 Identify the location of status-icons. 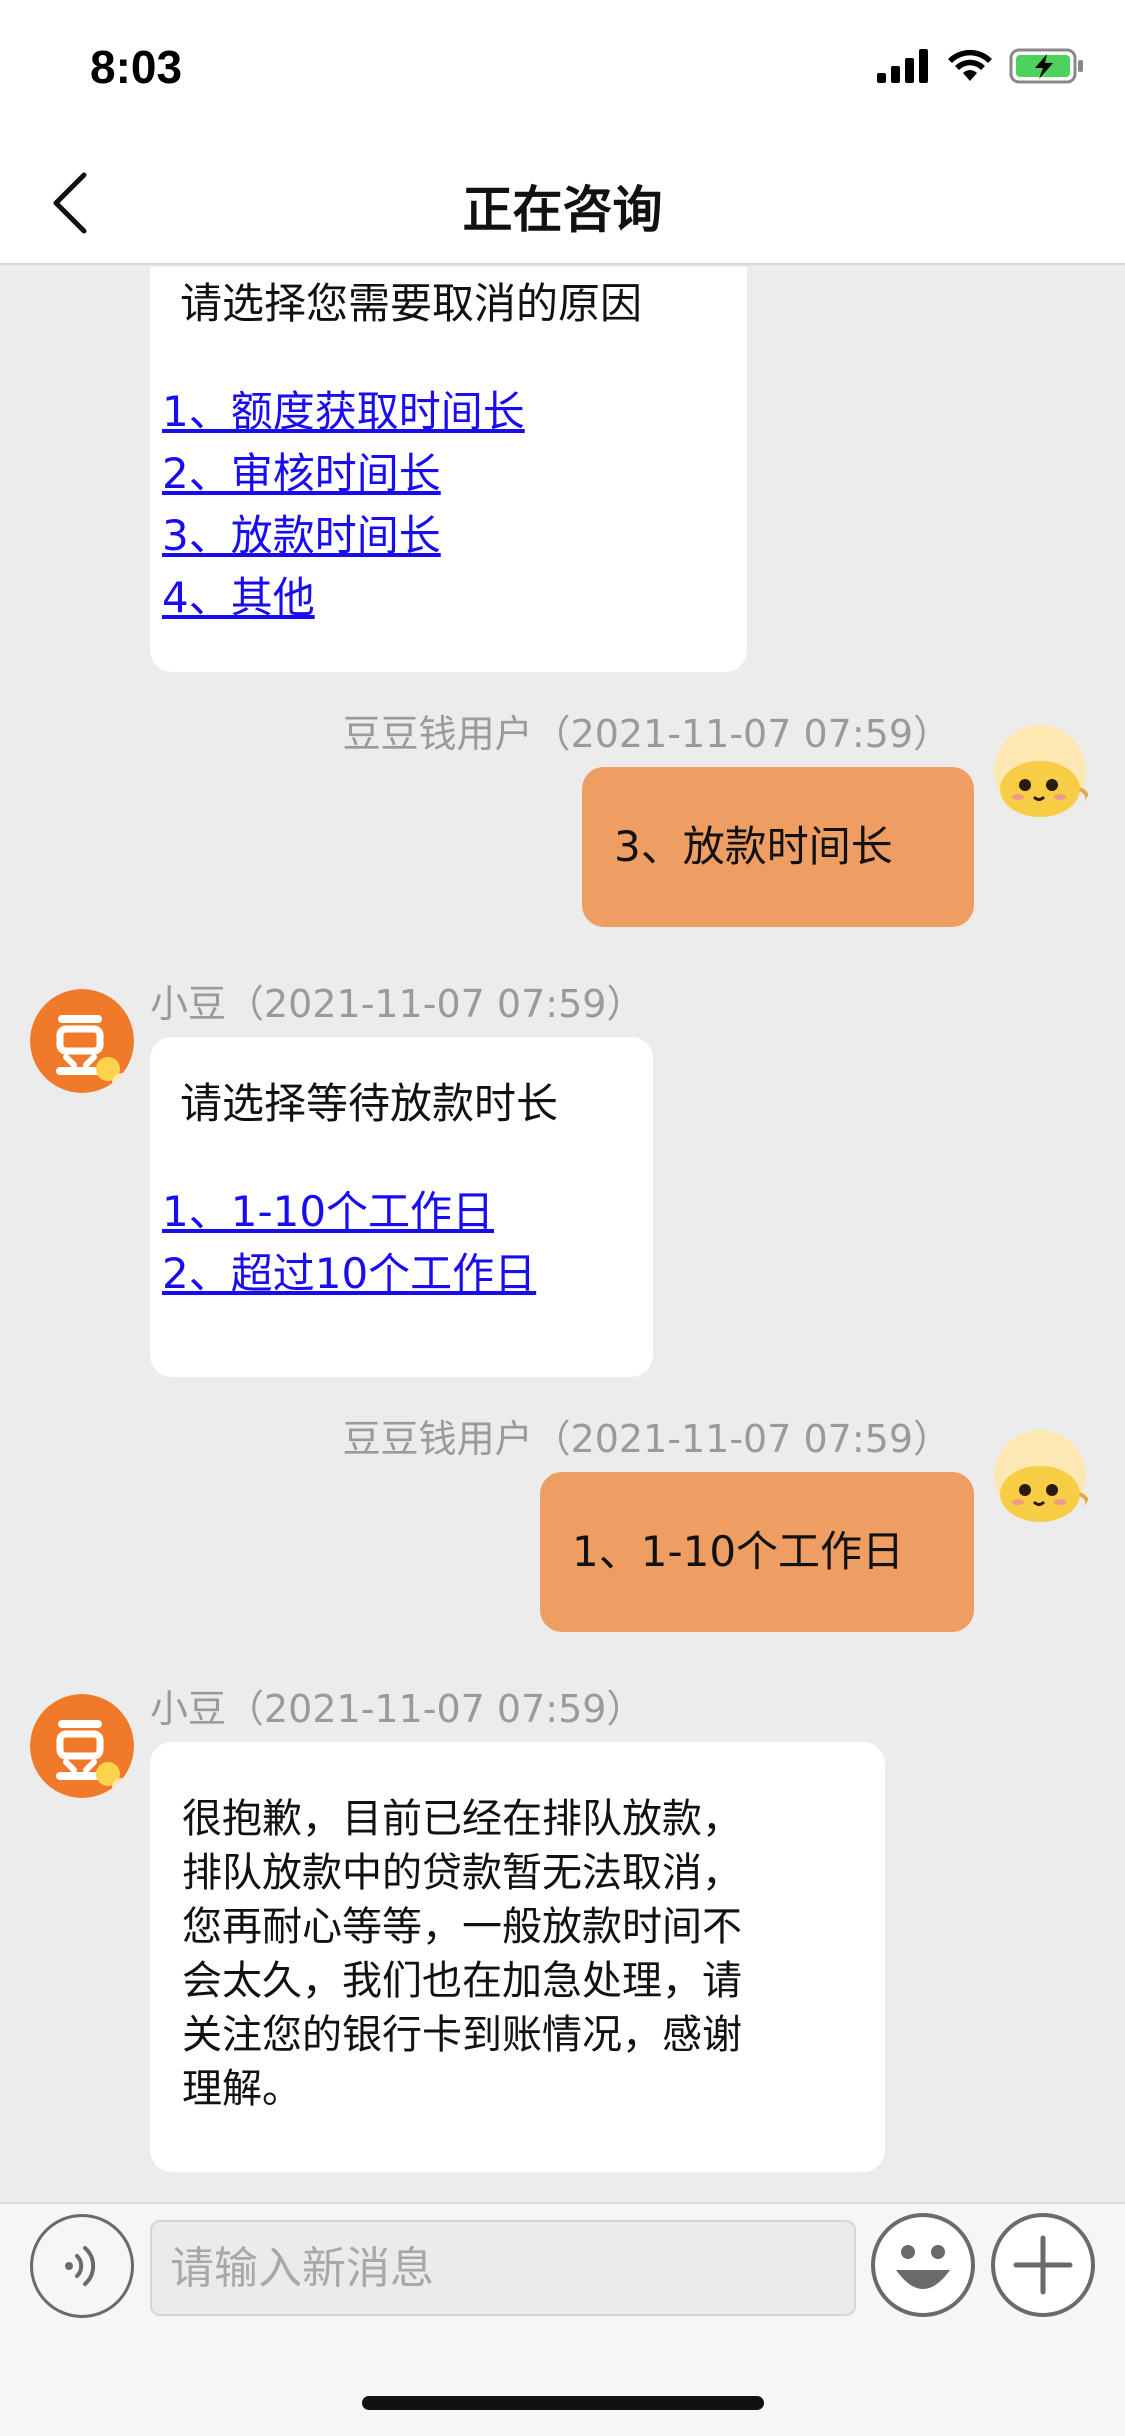
(981, 66).